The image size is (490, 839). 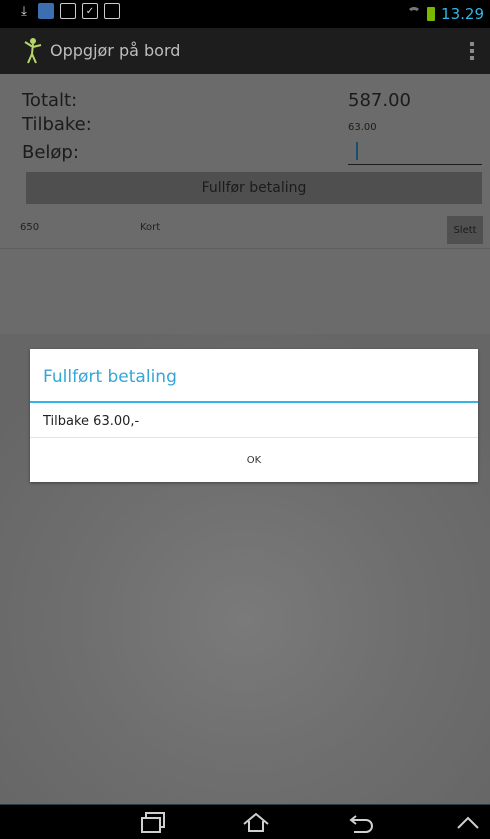 I want to click on calendar-icon, so click(x=112, y=11).